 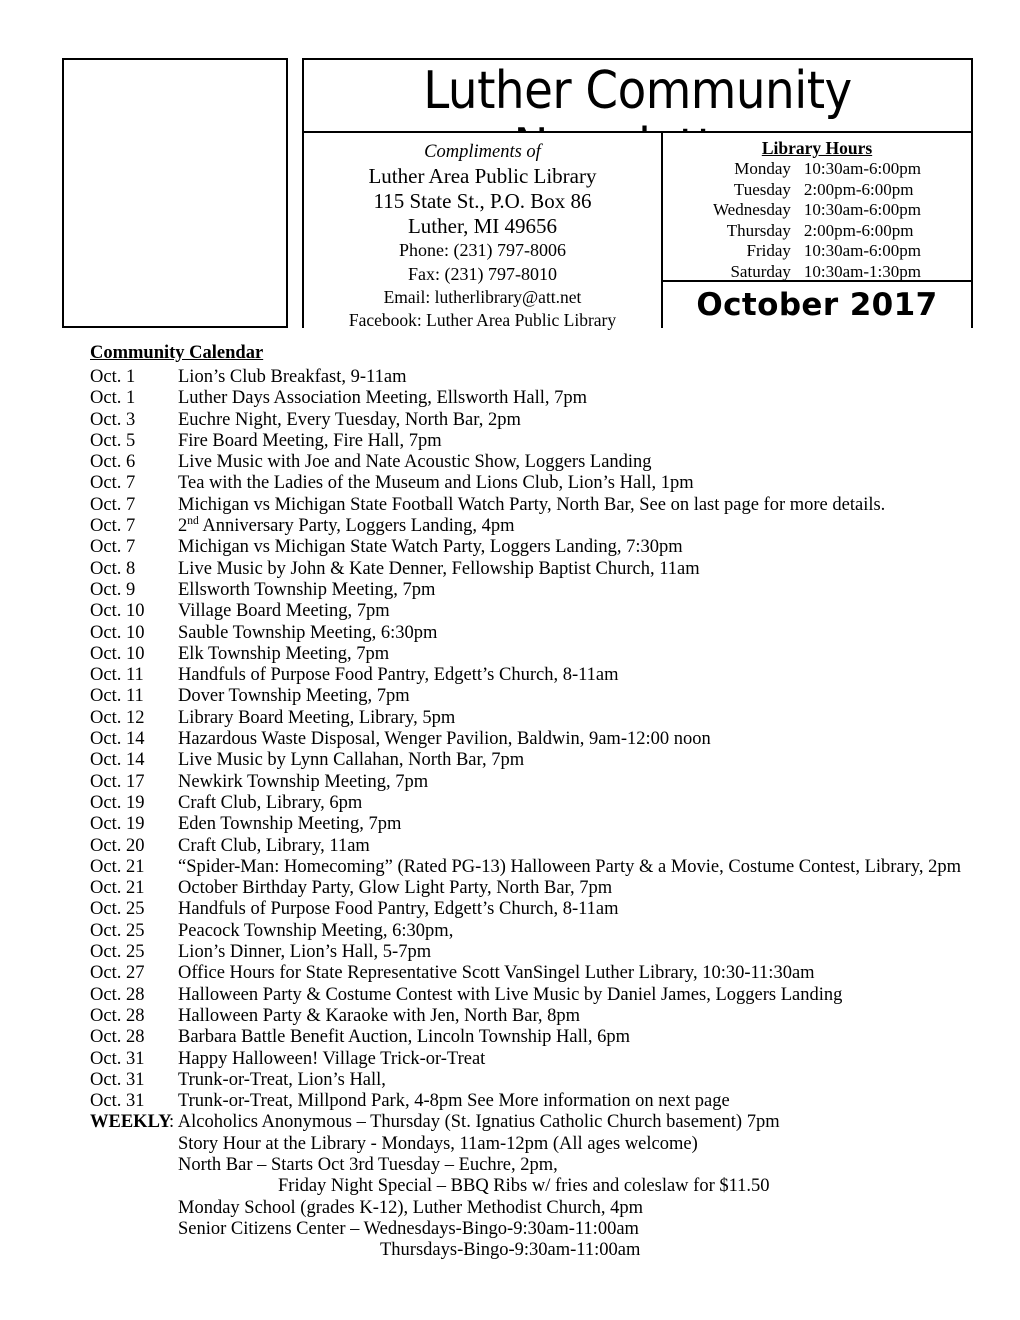 I want to click on month-banner-text: October 2017, so click(x=817, y=305).